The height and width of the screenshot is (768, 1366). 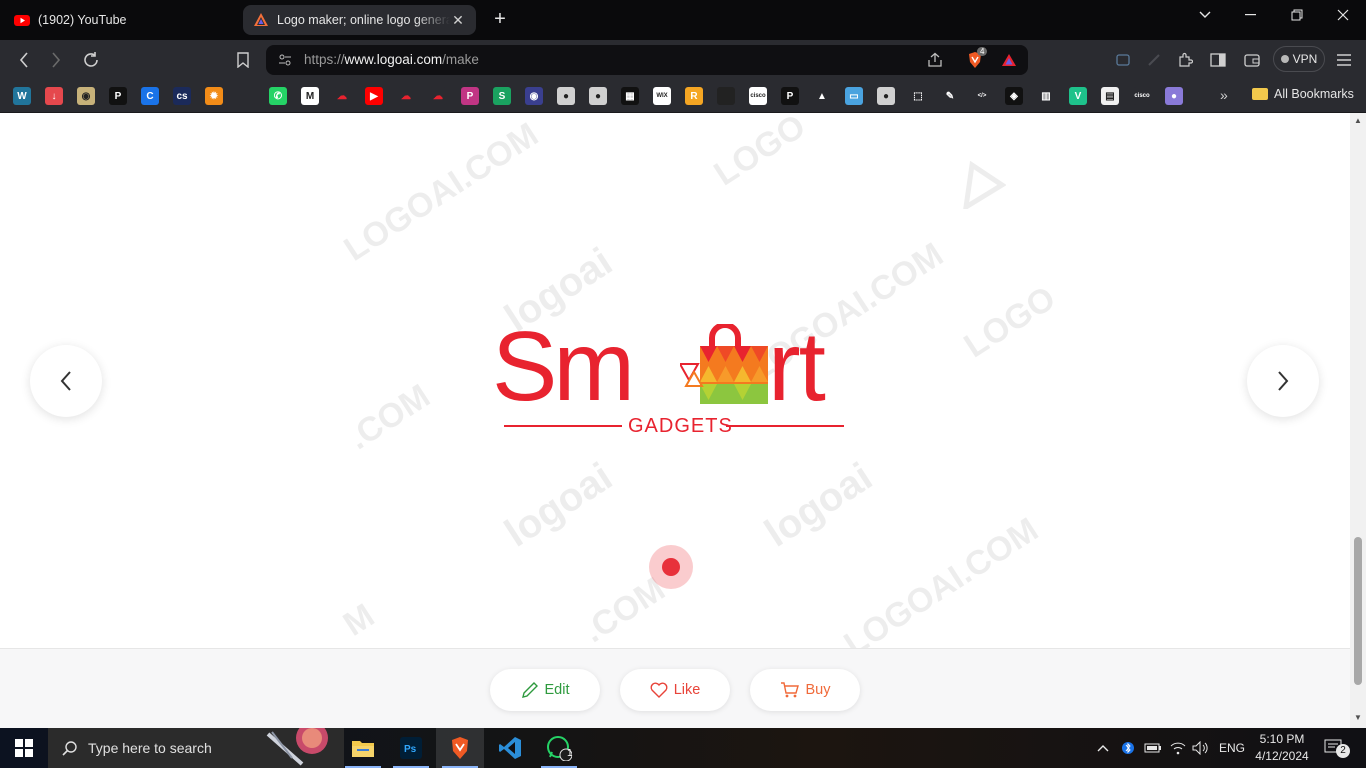 I want to click on taskbar-brave, so click(x=460, y=748).